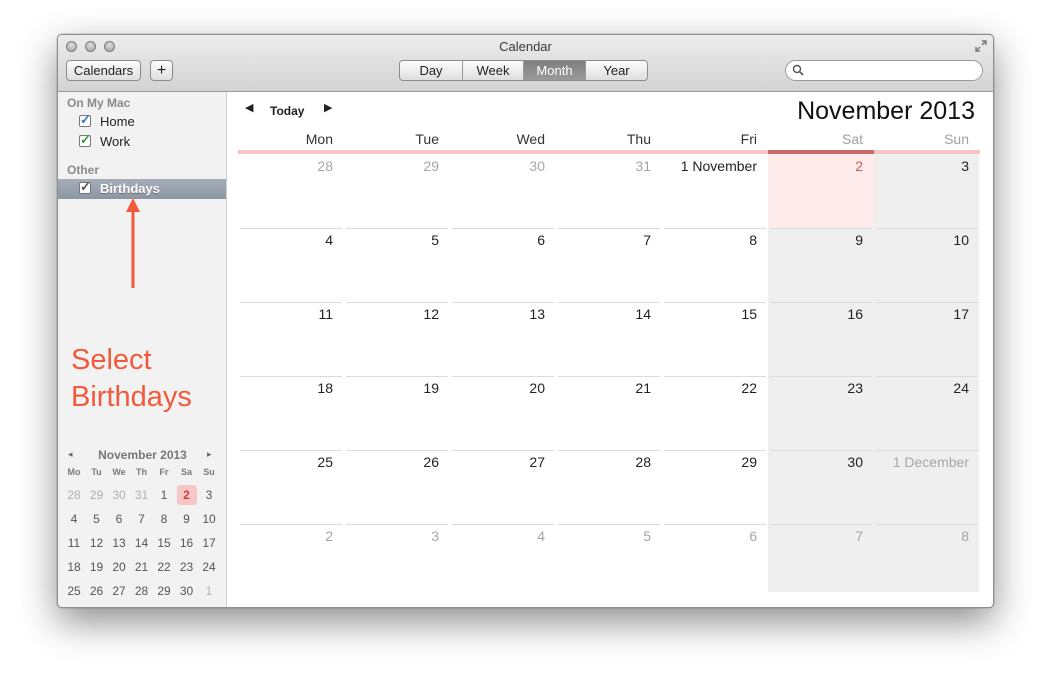  I want to click on day-cell: 17, so click(921, 314).